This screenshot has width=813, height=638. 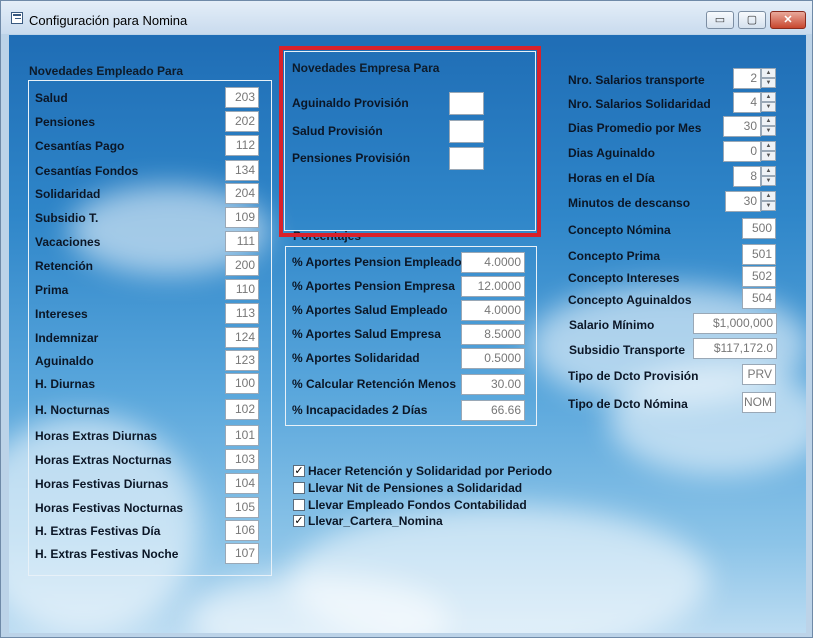 What do you see at coordinates (759, 374) in the screenshot?
I see `setting-input: PRV` at bounding box center [759, 374].